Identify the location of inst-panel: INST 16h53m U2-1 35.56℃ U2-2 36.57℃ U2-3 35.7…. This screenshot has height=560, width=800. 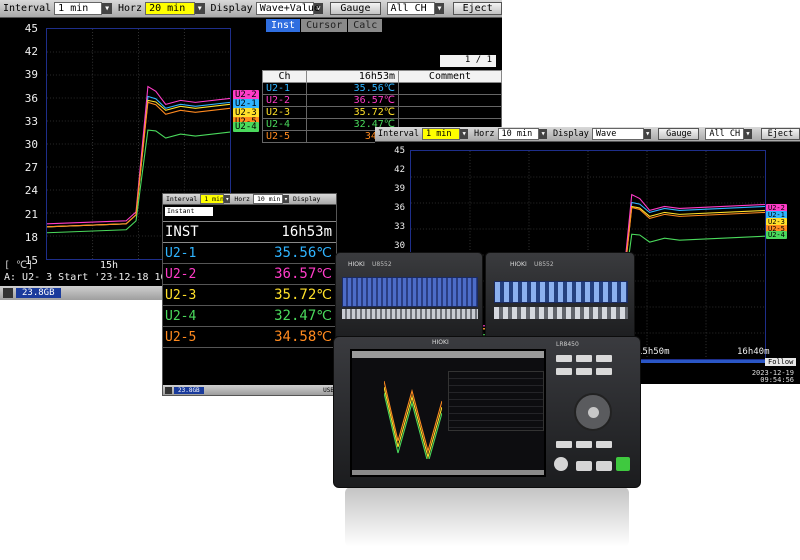
(249, 284).